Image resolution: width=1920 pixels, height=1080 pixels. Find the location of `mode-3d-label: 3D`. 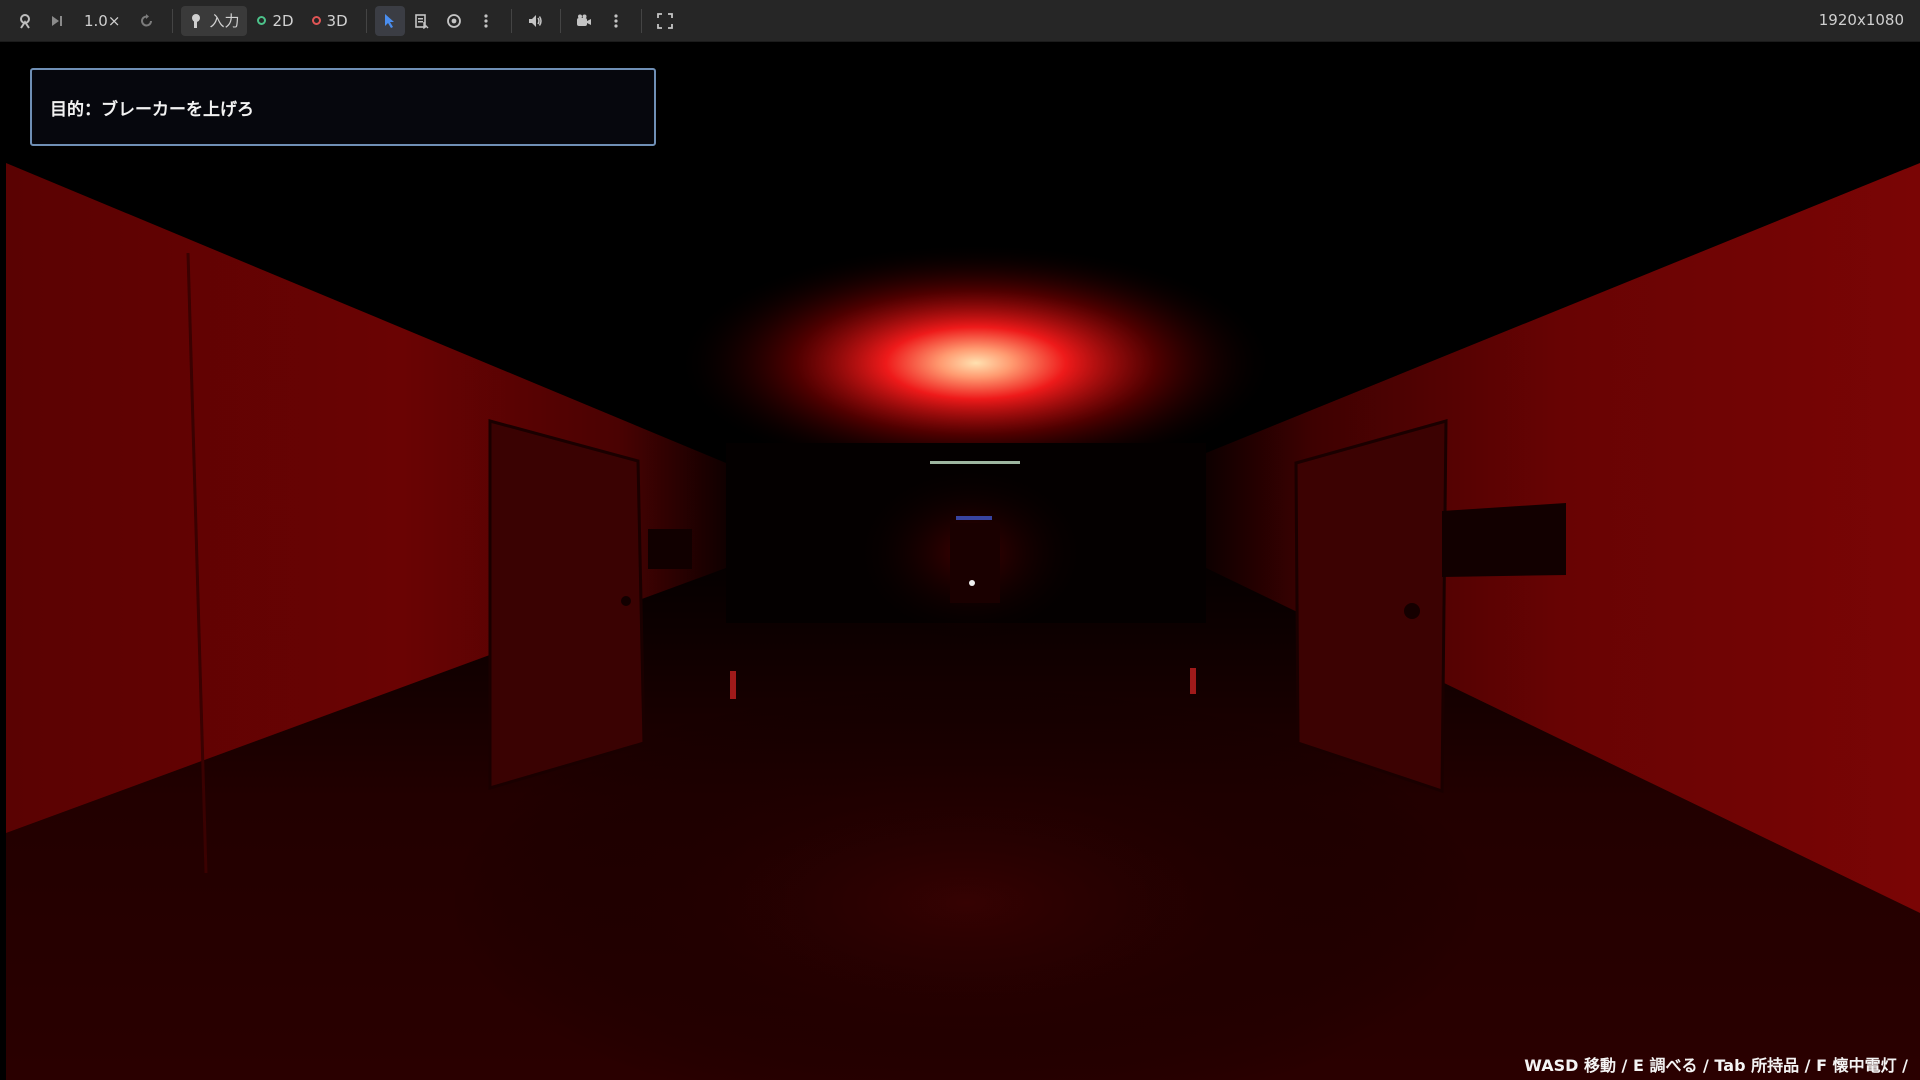

mode-3d-label: 3D is located at coordinates (337, 20).